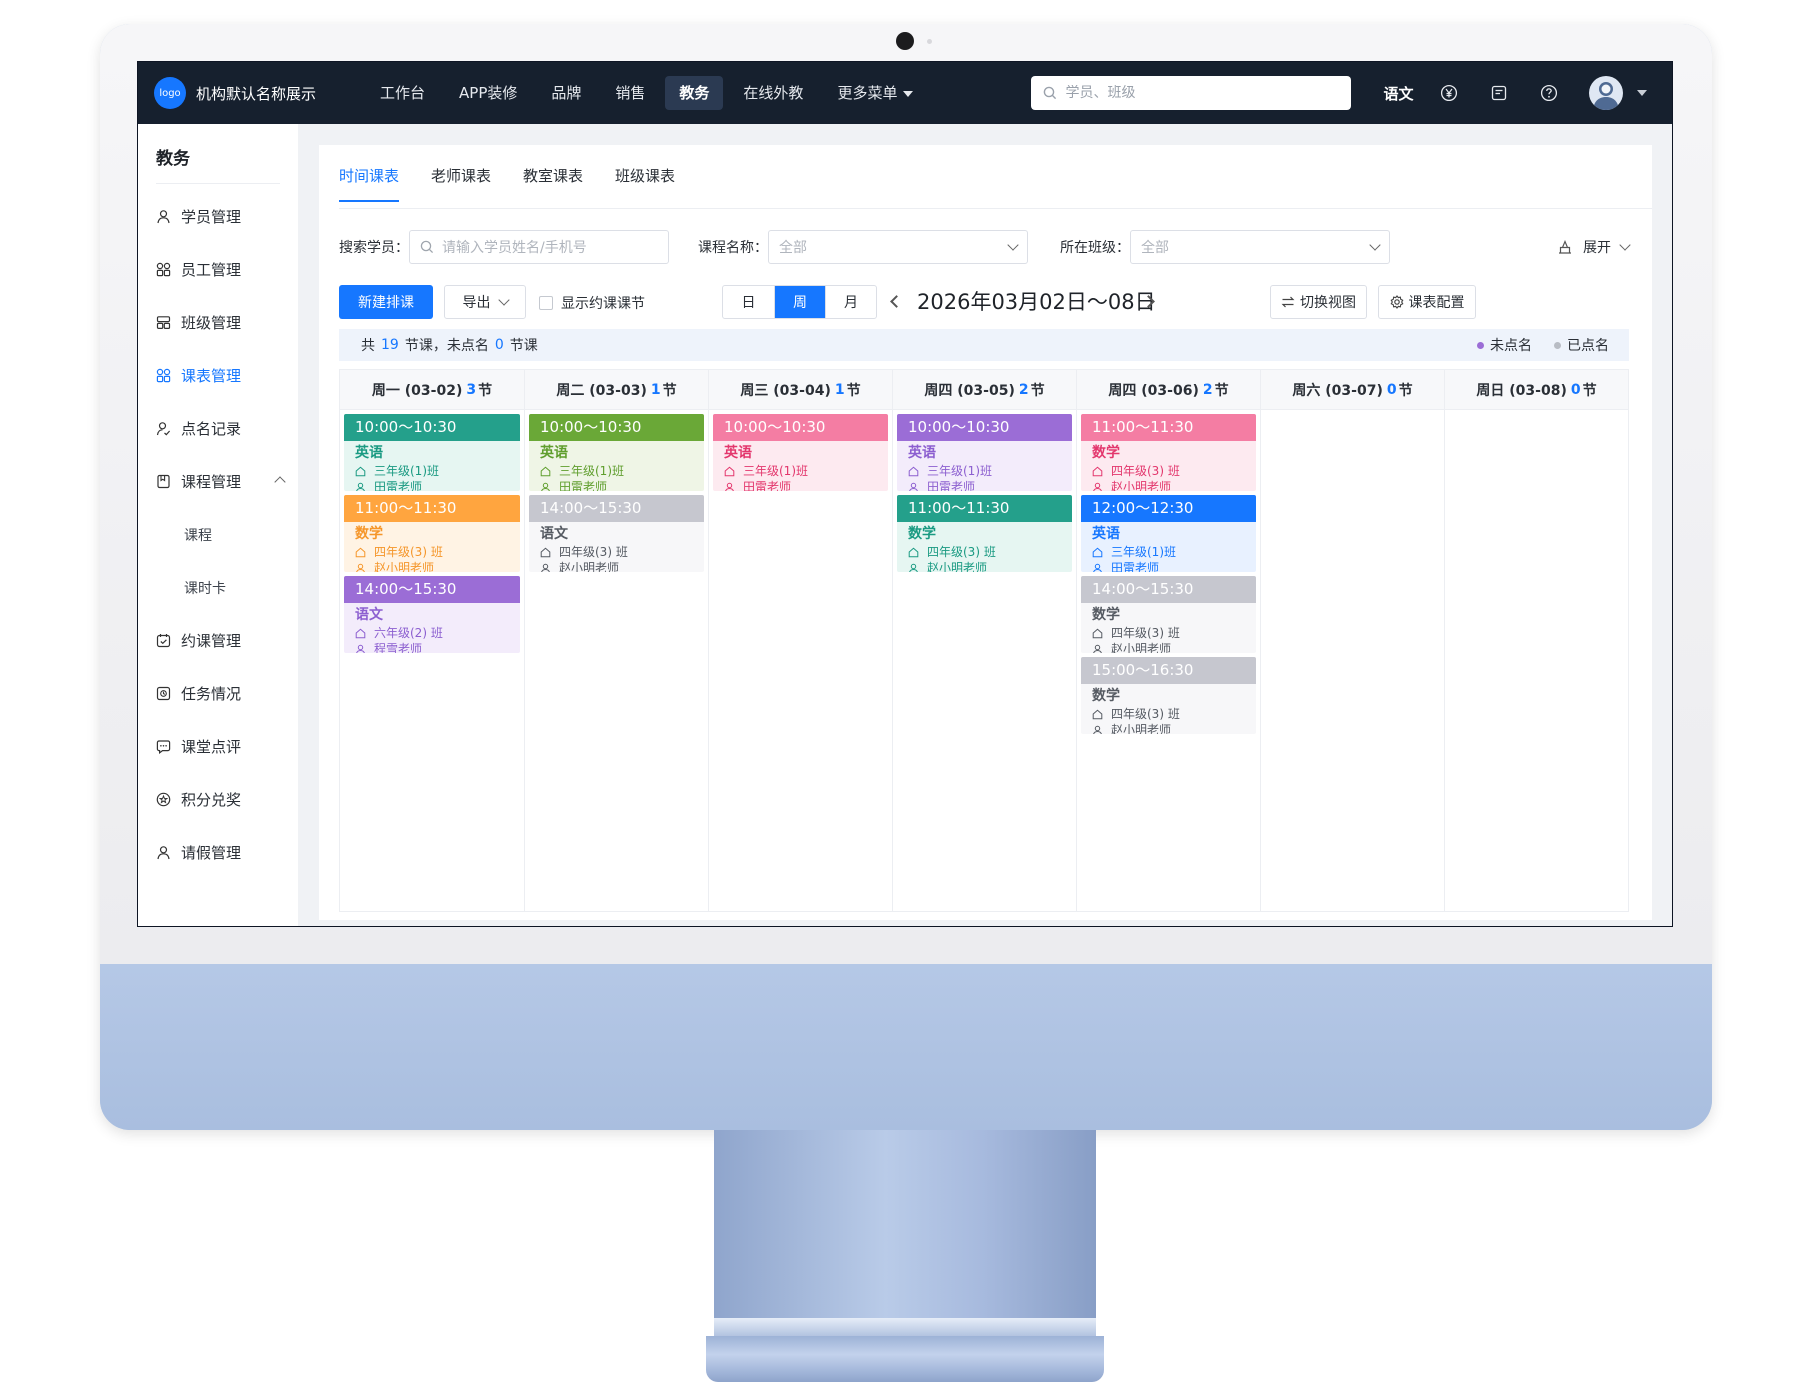 Image resolution: width=1800 pixels, height=1400 pixels. What do you see at coordinates (218, 852) in the screenshot?
I see `sidebar-item-leave: 请假管理` at bounding box center [218, 852].